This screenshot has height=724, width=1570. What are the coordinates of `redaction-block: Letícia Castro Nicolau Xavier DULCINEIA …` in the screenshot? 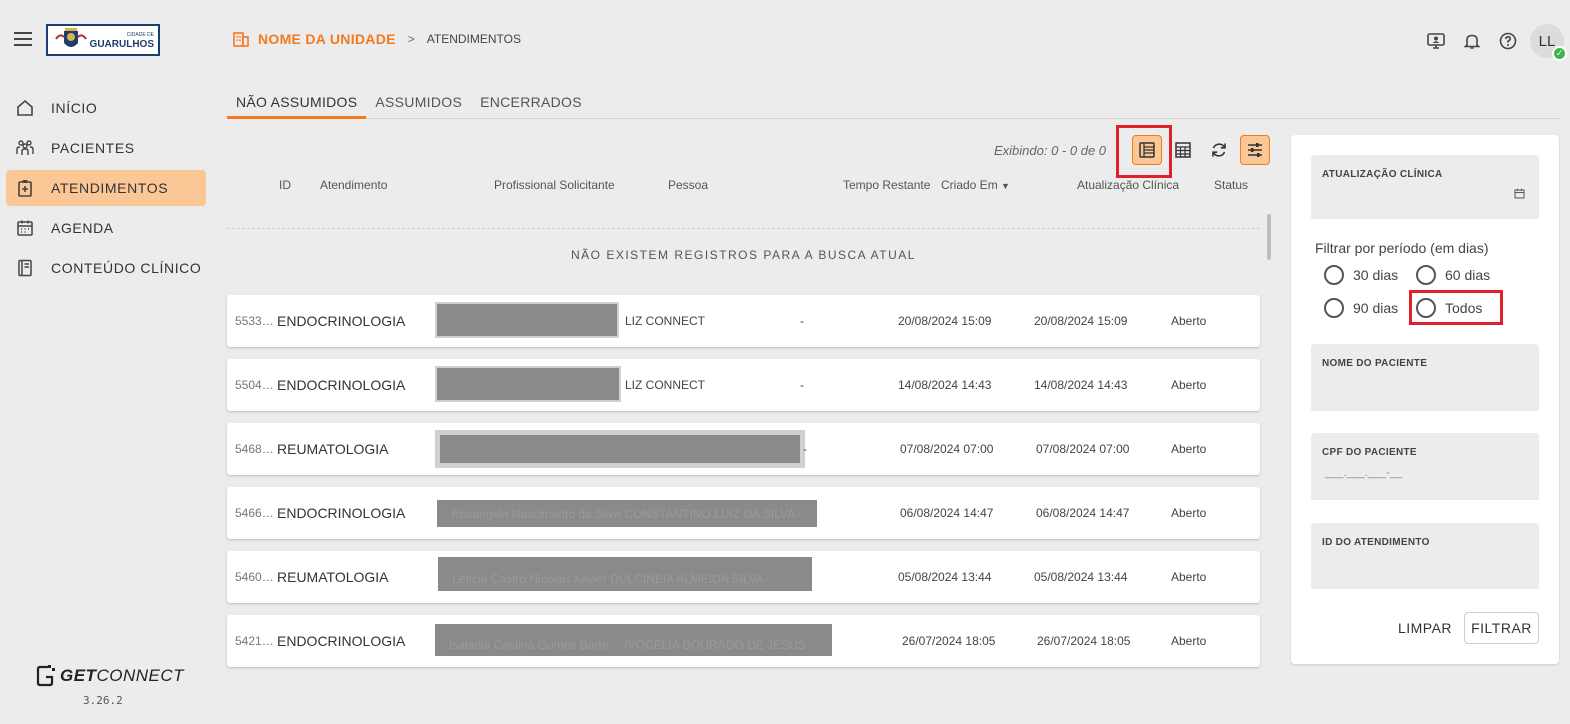 It's located at (625, 574).